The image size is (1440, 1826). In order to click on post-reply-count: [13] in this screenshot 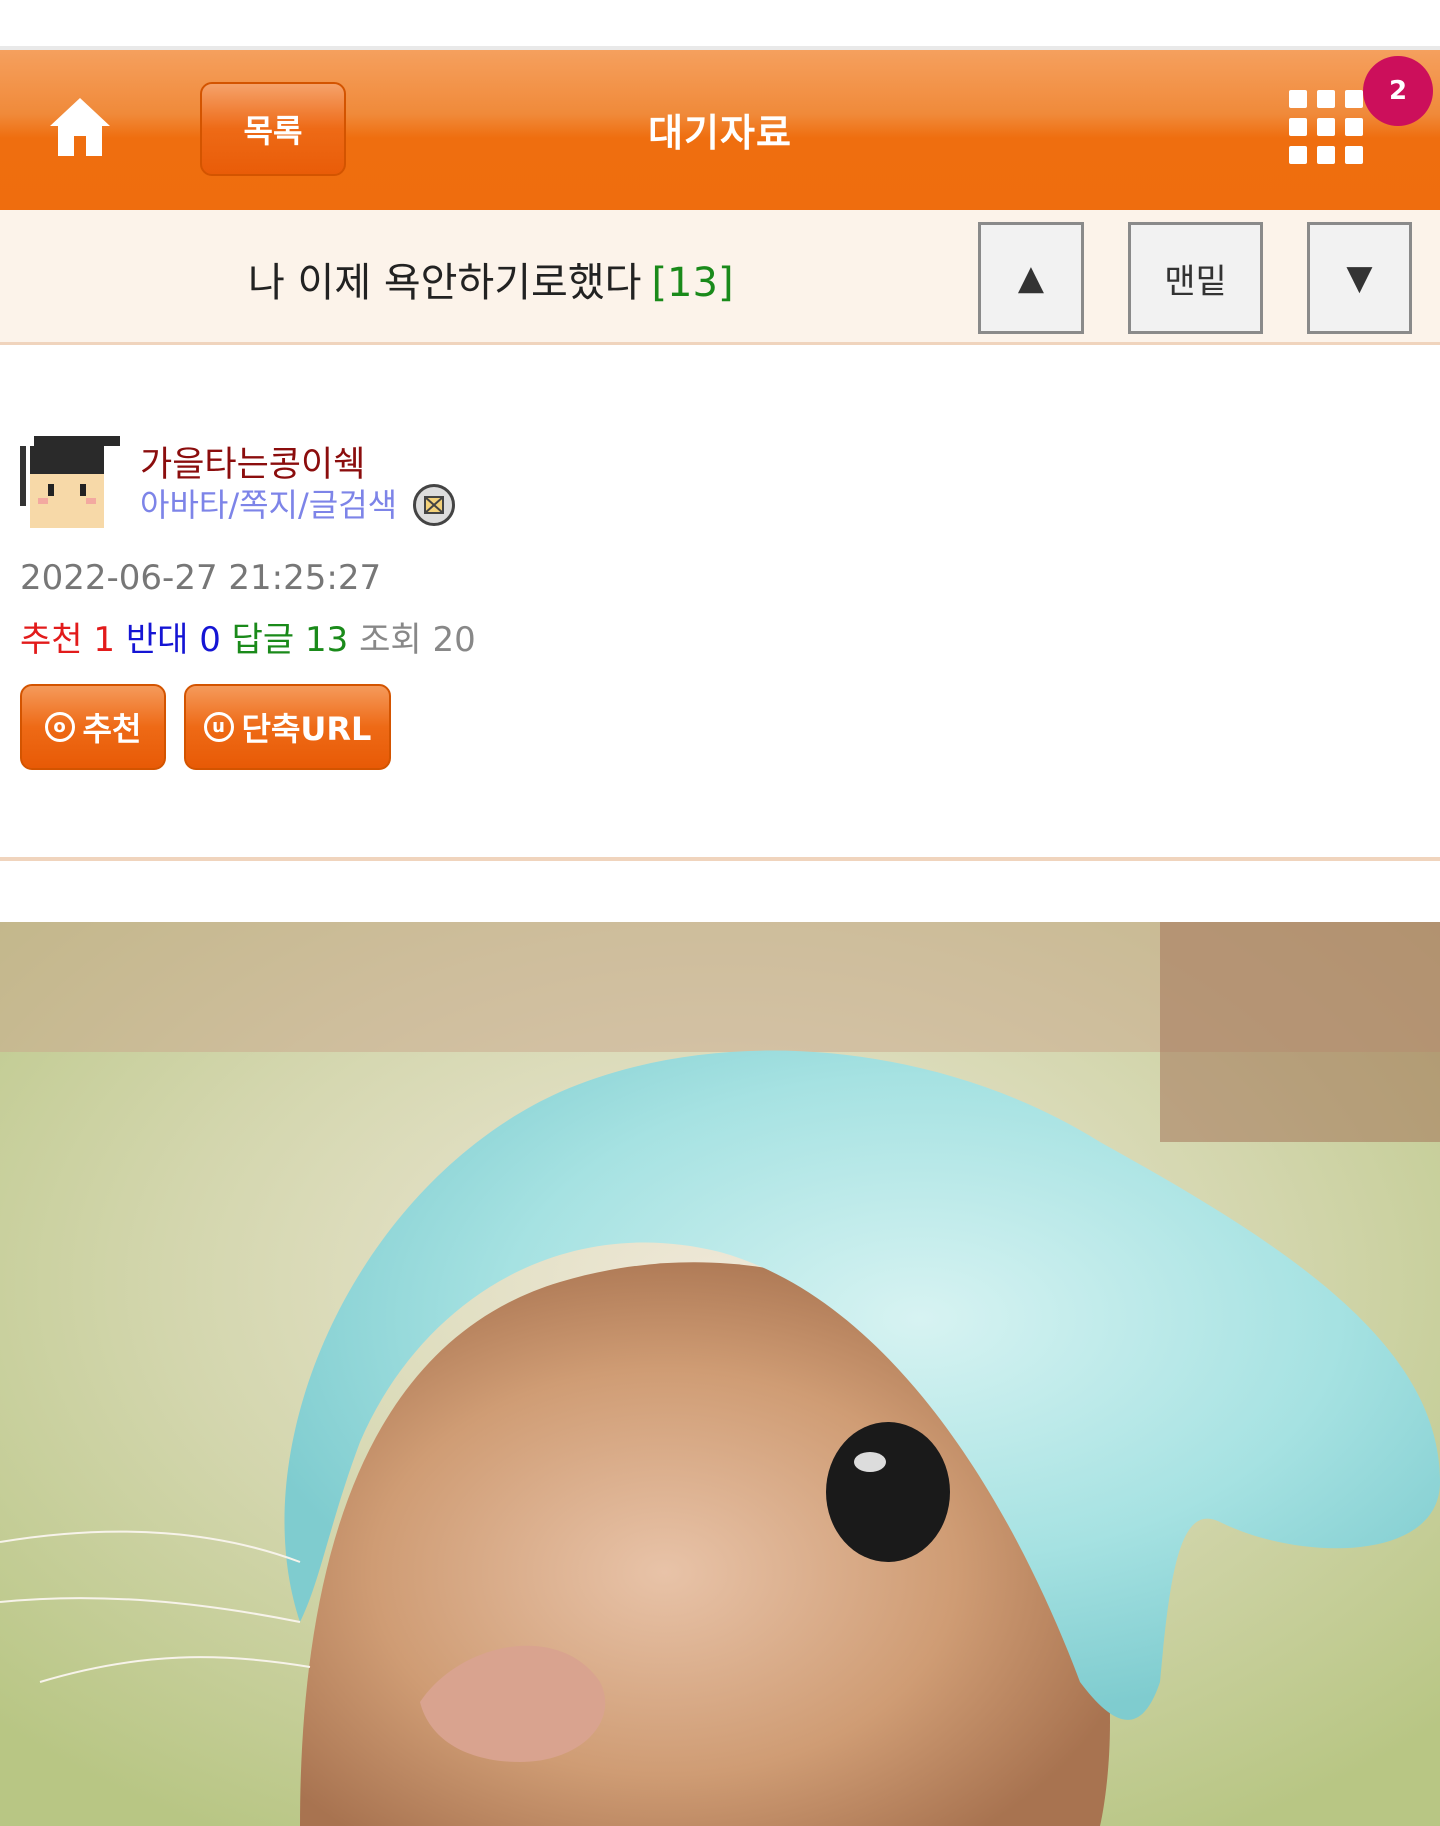, I will do `click(692, 283)`.